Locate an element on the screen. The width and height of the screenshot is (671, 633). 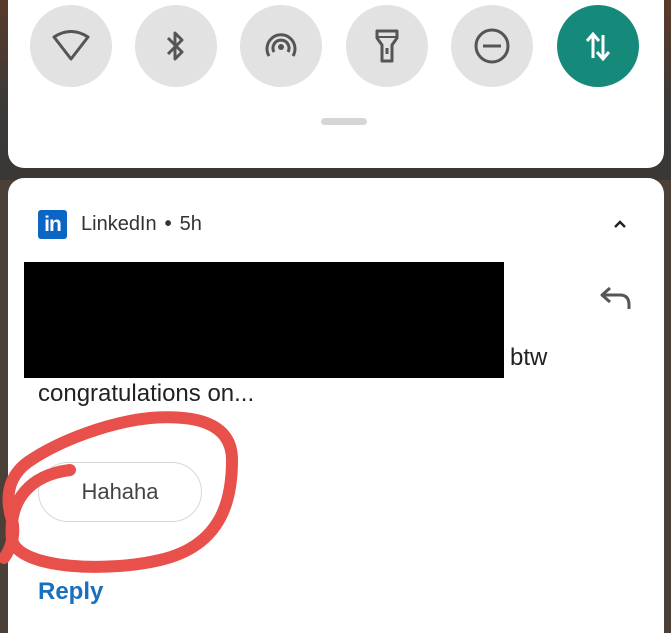
bluetooth-tile is located at coordinates (176, 46).